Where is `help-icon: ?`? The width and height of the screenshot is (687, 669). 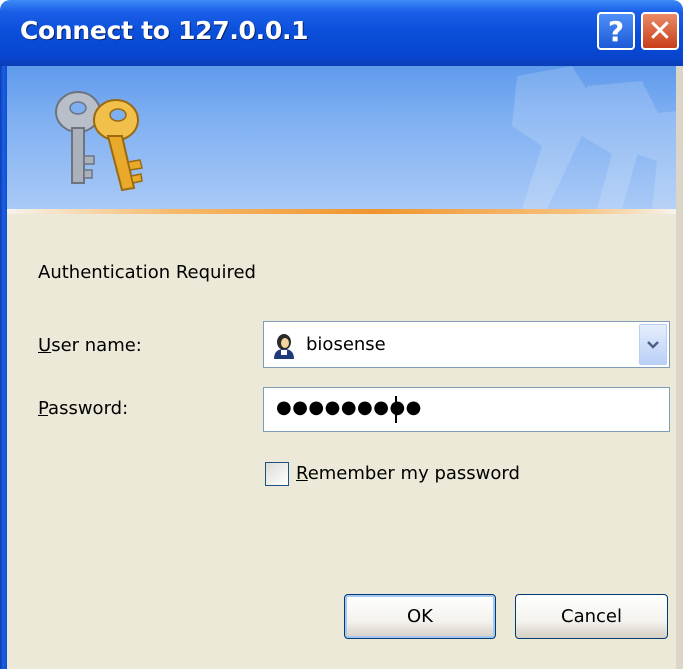 help-icon: ? is located at coordinates (616, 31).